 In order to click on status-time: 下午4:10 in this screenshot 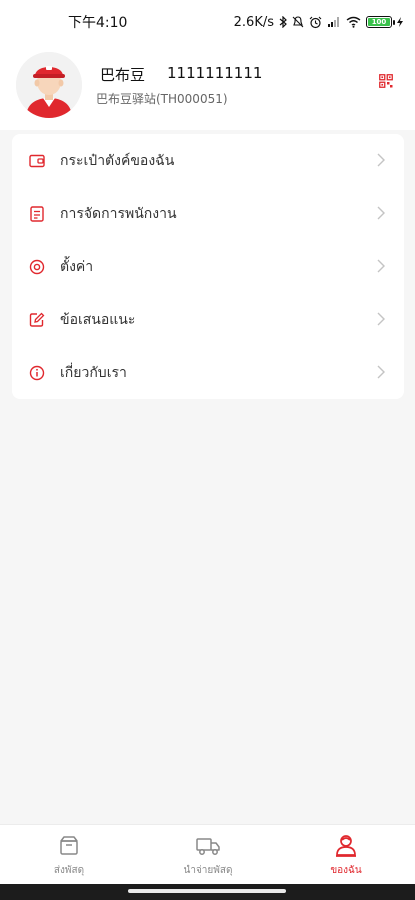, I will do `click(98, 23)`.